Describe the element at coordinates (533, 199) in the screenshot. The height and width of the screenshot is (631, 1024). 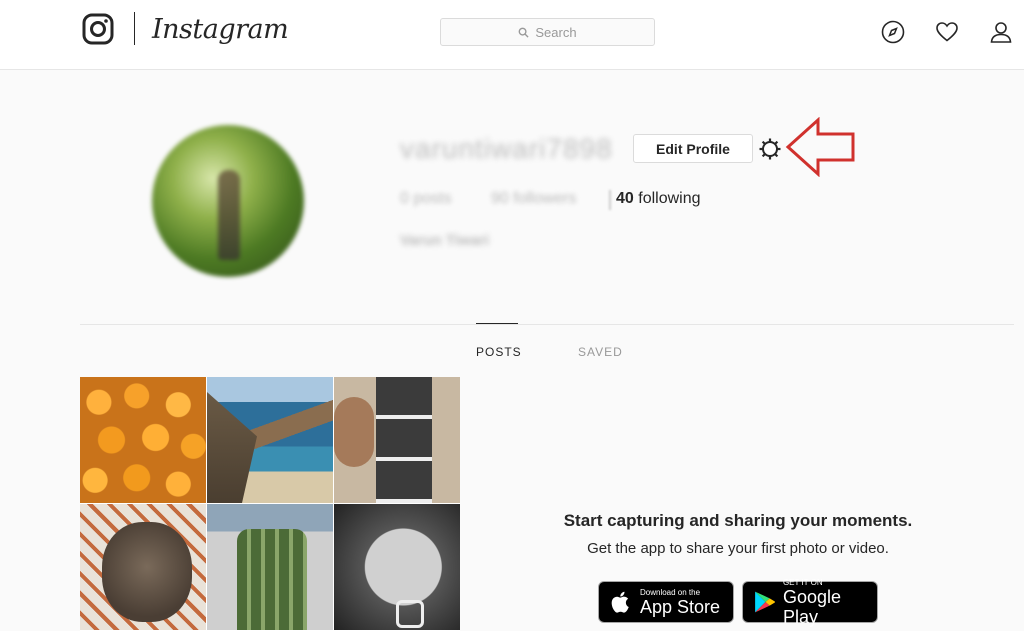
I see `followers-count: 90 followers` at that location.